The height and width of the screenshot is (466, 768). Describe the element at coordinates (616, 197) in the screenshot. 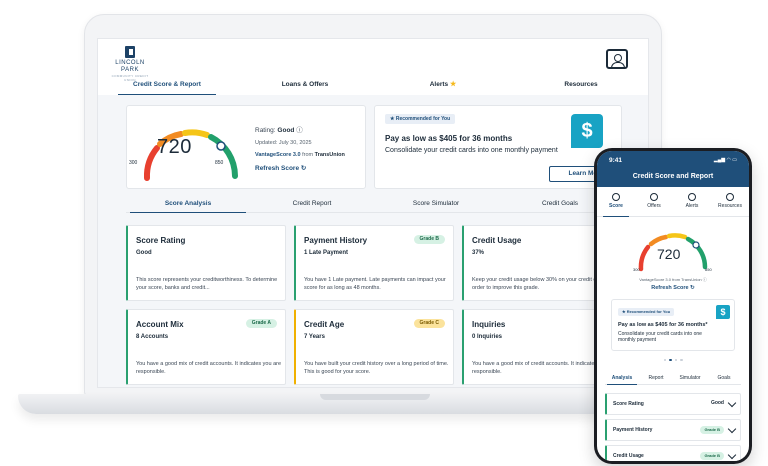

I see `score-icon` at that location.